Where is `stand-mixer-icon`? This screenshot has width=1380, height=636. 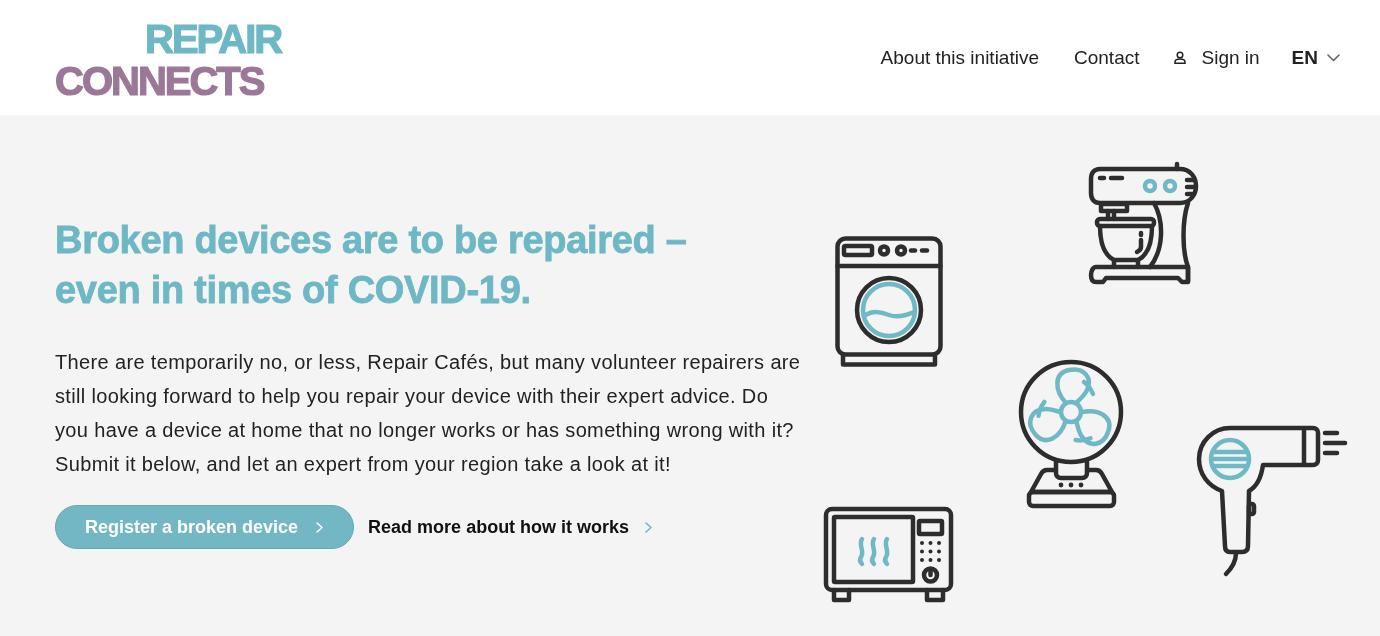
stand-mixer-icon is located at coordinates (1144, 223).